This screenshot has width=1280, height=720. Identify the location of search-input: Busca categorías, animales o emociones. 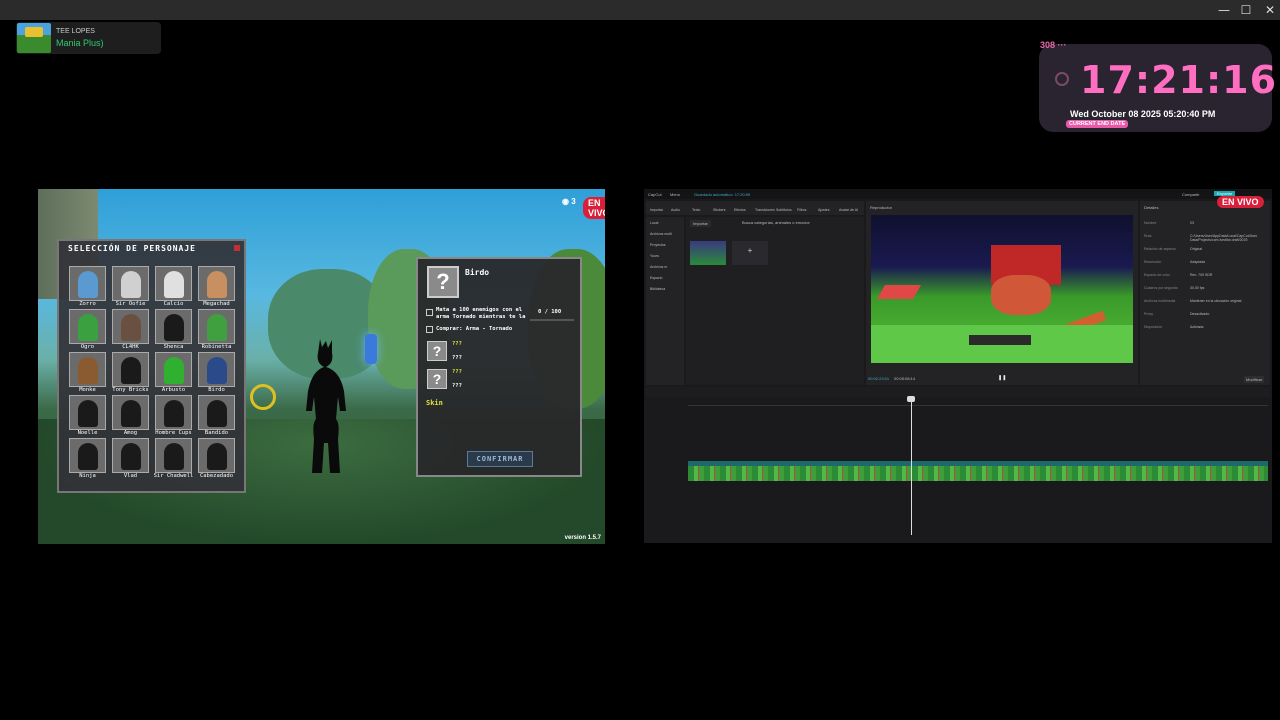
(776, 222).